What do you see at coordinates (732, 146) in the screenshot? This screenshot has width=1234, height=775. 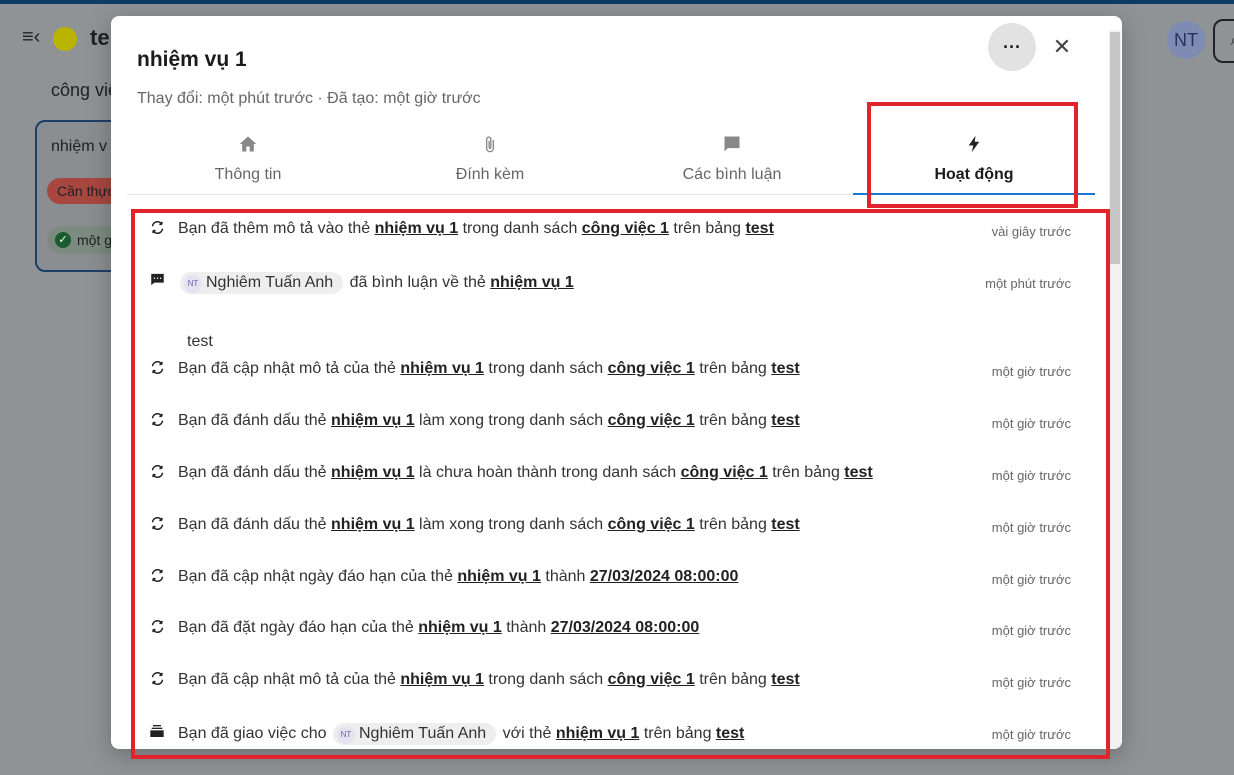 I see `comment-icon` at bounding box center [732, 146].